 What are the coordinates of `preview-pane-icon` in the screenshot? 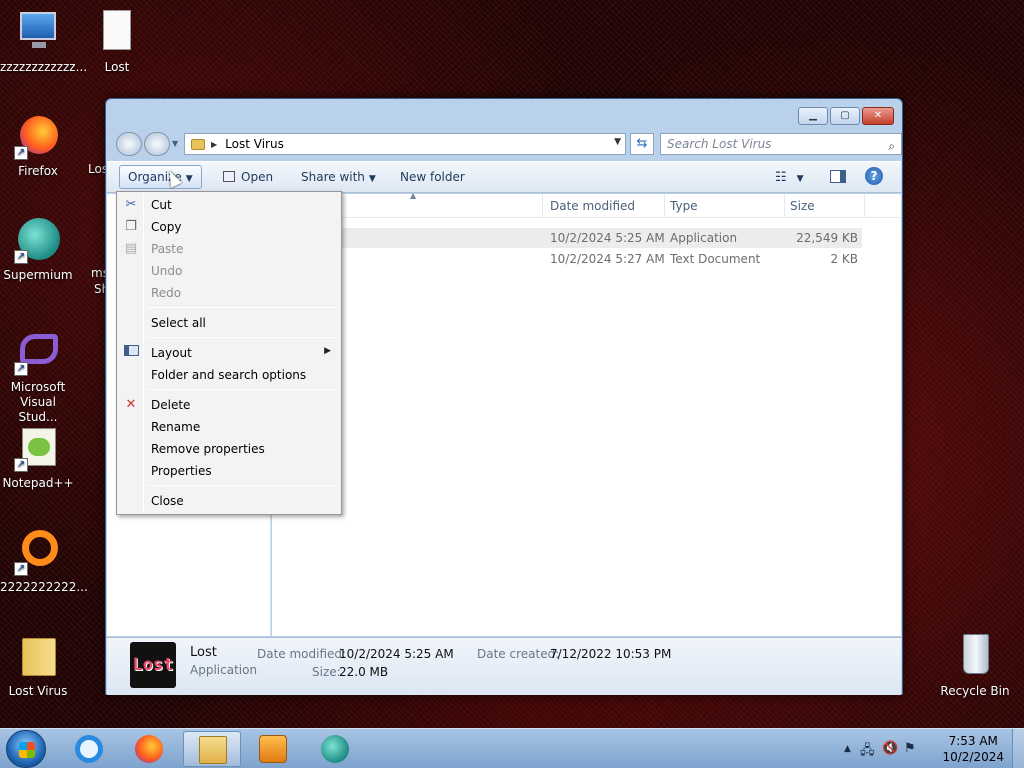 It's located at (838, 176).